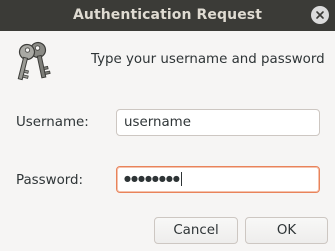 The width and height of the screenshot is (335, 251). Describe the element at coordinates (152, 178) in the screenshot. I see `password-masked-value: ●●●●●●●●` at that location.